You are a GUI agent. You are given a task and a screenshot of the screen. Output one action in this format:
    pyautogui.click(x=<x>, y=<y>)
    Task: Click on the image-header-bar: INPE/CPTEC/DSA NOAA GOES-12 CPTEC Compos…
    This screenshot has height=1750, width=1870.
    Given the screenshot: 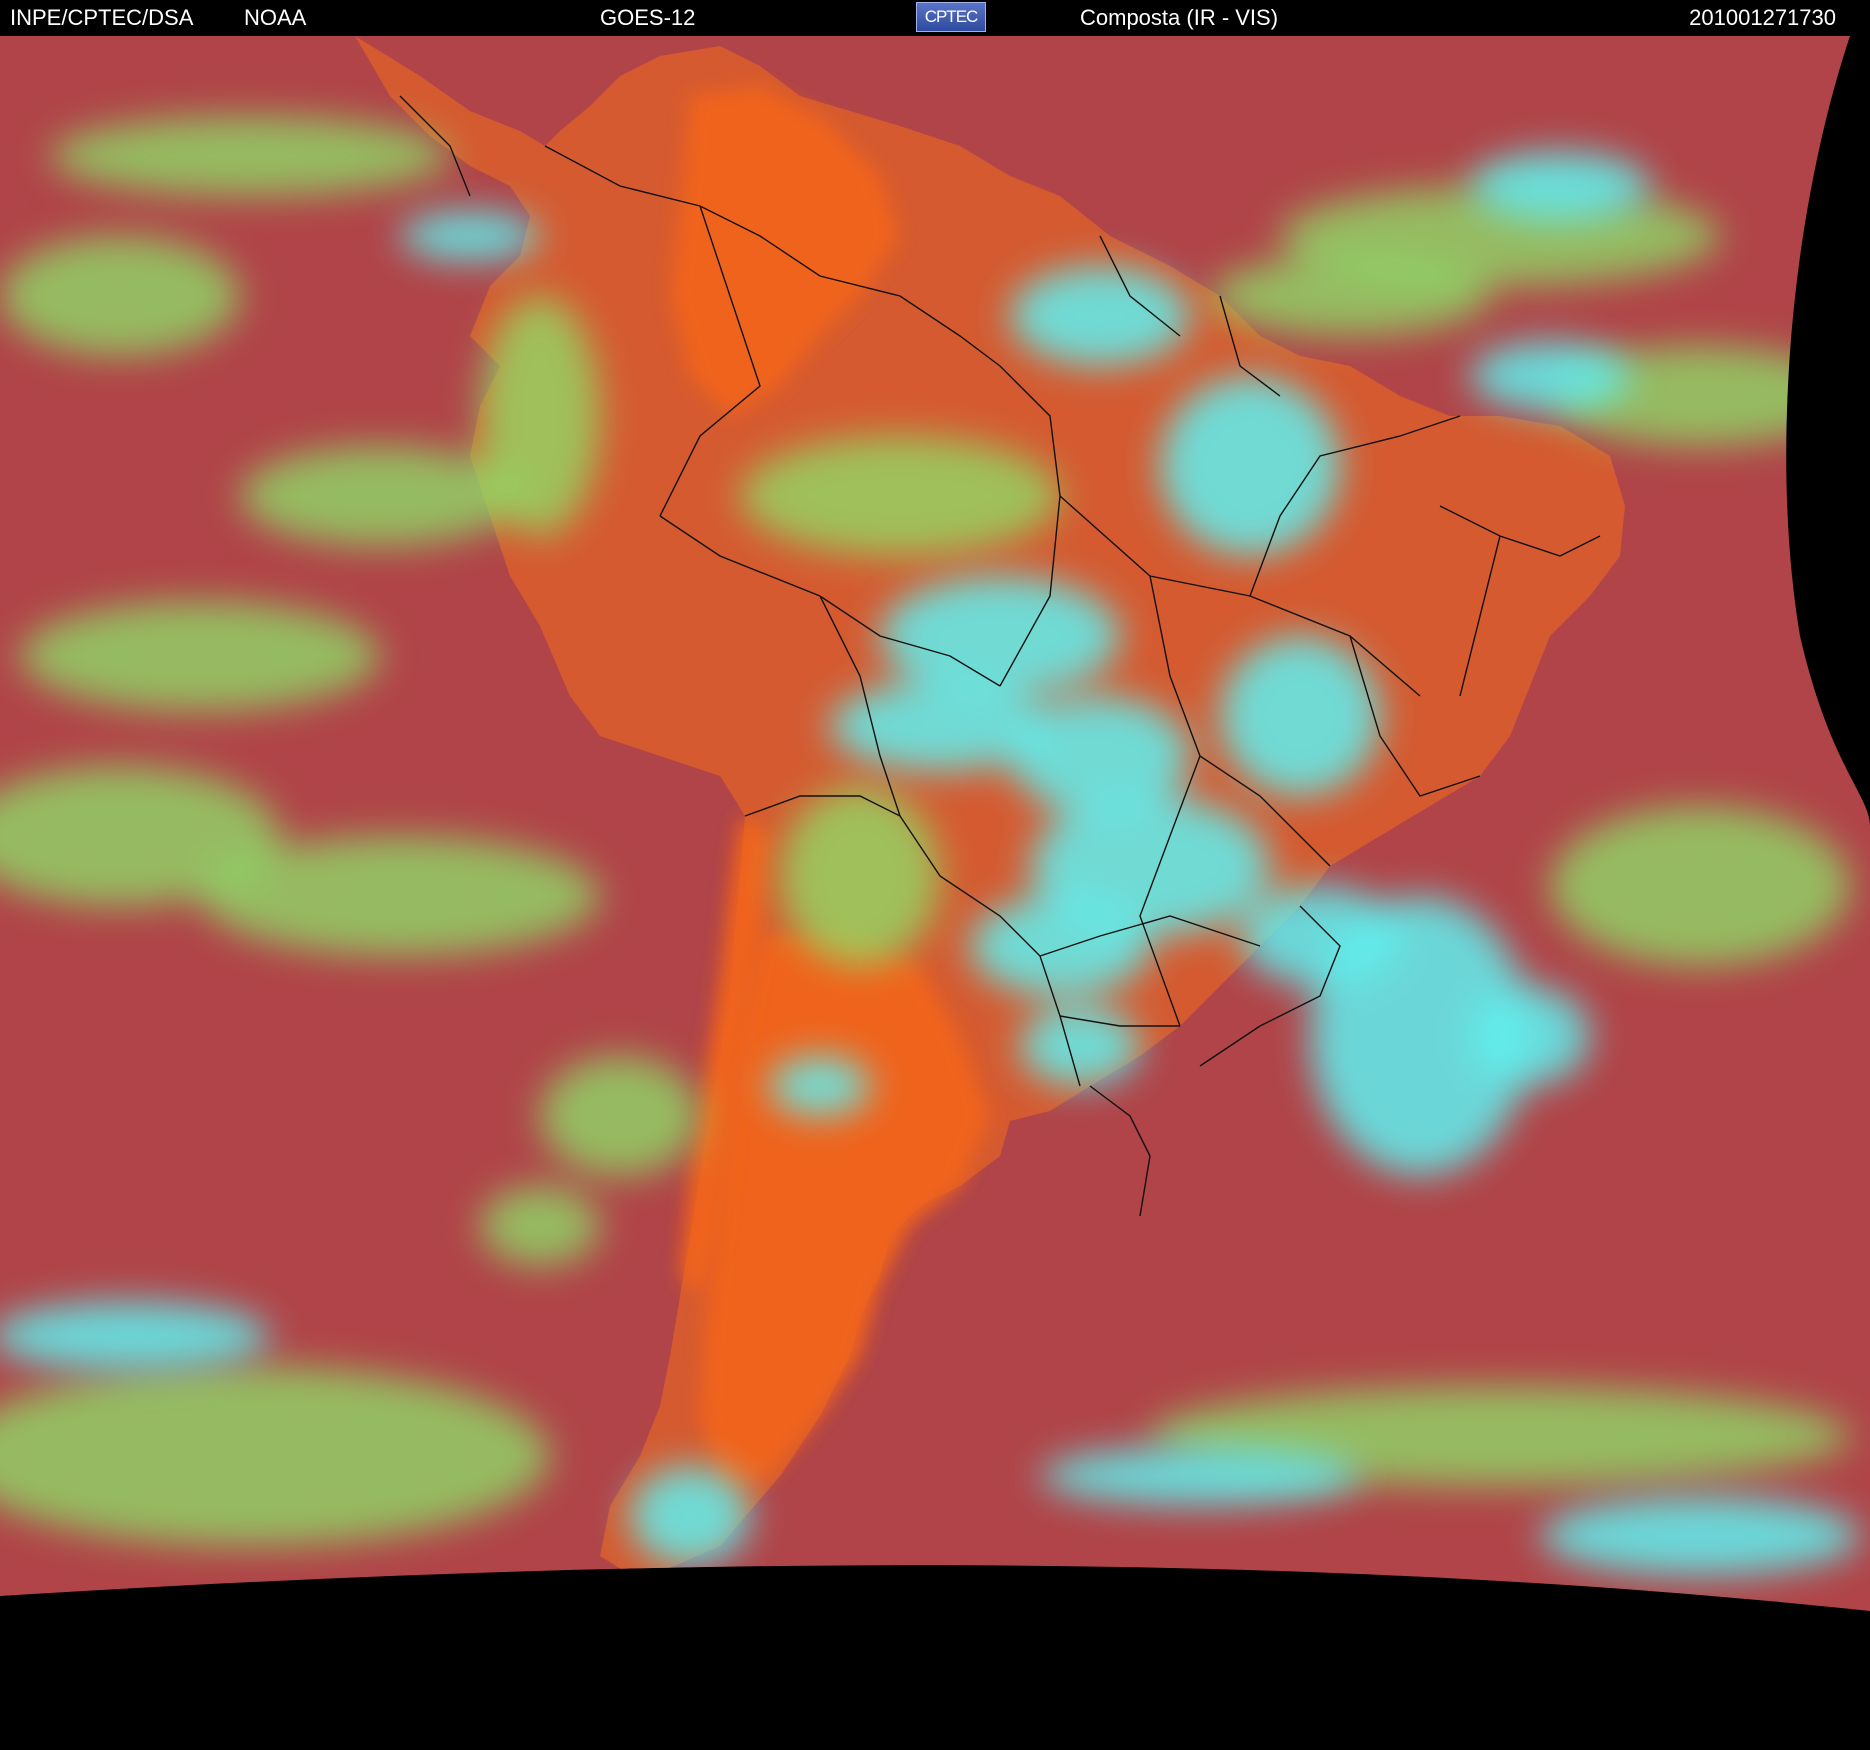 What is the action you would take?
    pyautogui.click(x=935, y=18)
    